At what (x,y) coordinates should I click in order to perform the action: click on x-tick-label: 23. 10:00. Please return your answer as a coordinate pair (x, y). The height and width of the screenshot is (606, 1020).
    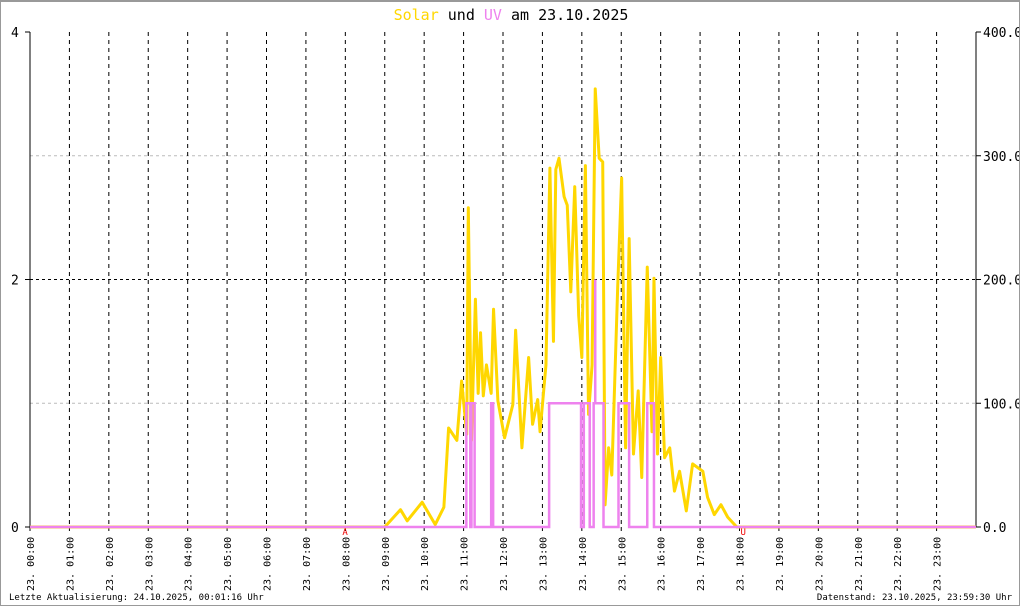
    Looking at the image, I should click on (425, 564).